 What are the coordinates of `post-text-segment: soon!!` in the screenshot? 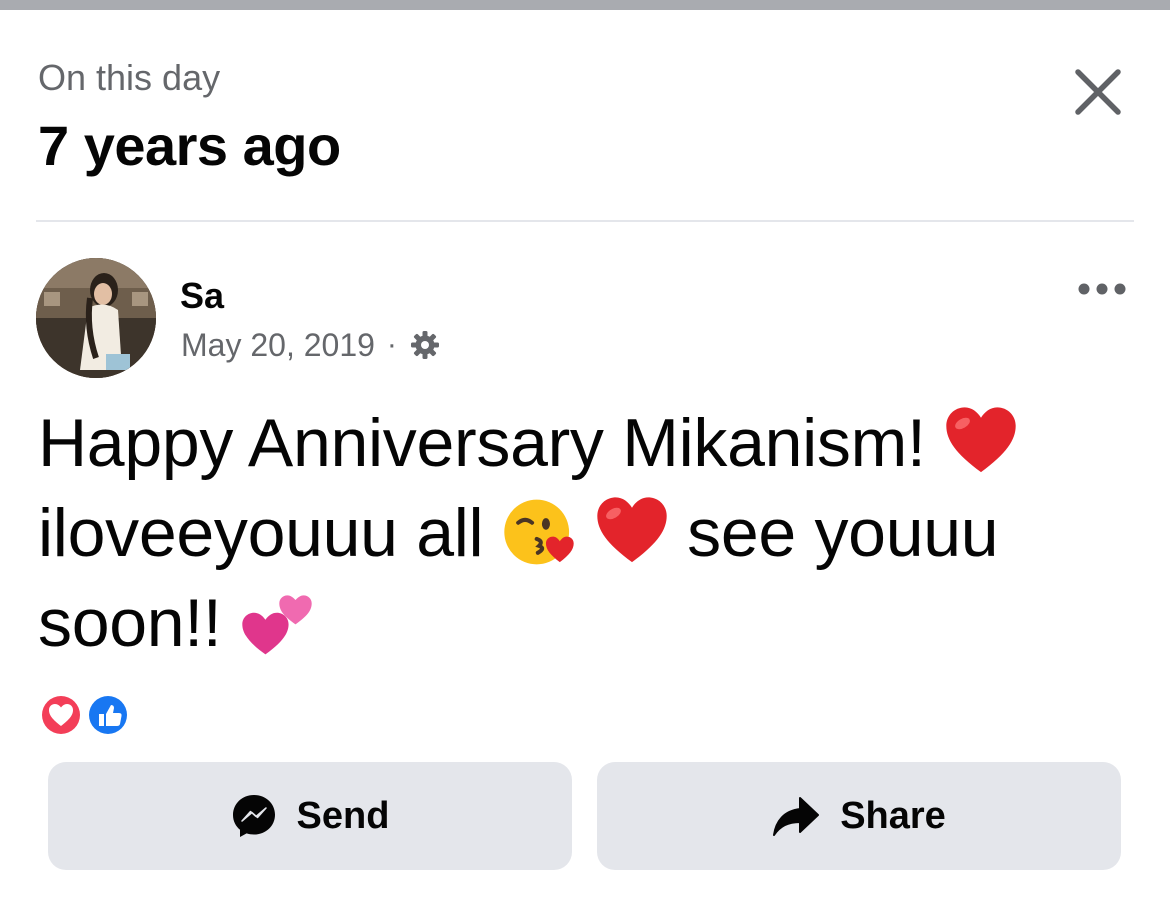 It's located at (130, 623).